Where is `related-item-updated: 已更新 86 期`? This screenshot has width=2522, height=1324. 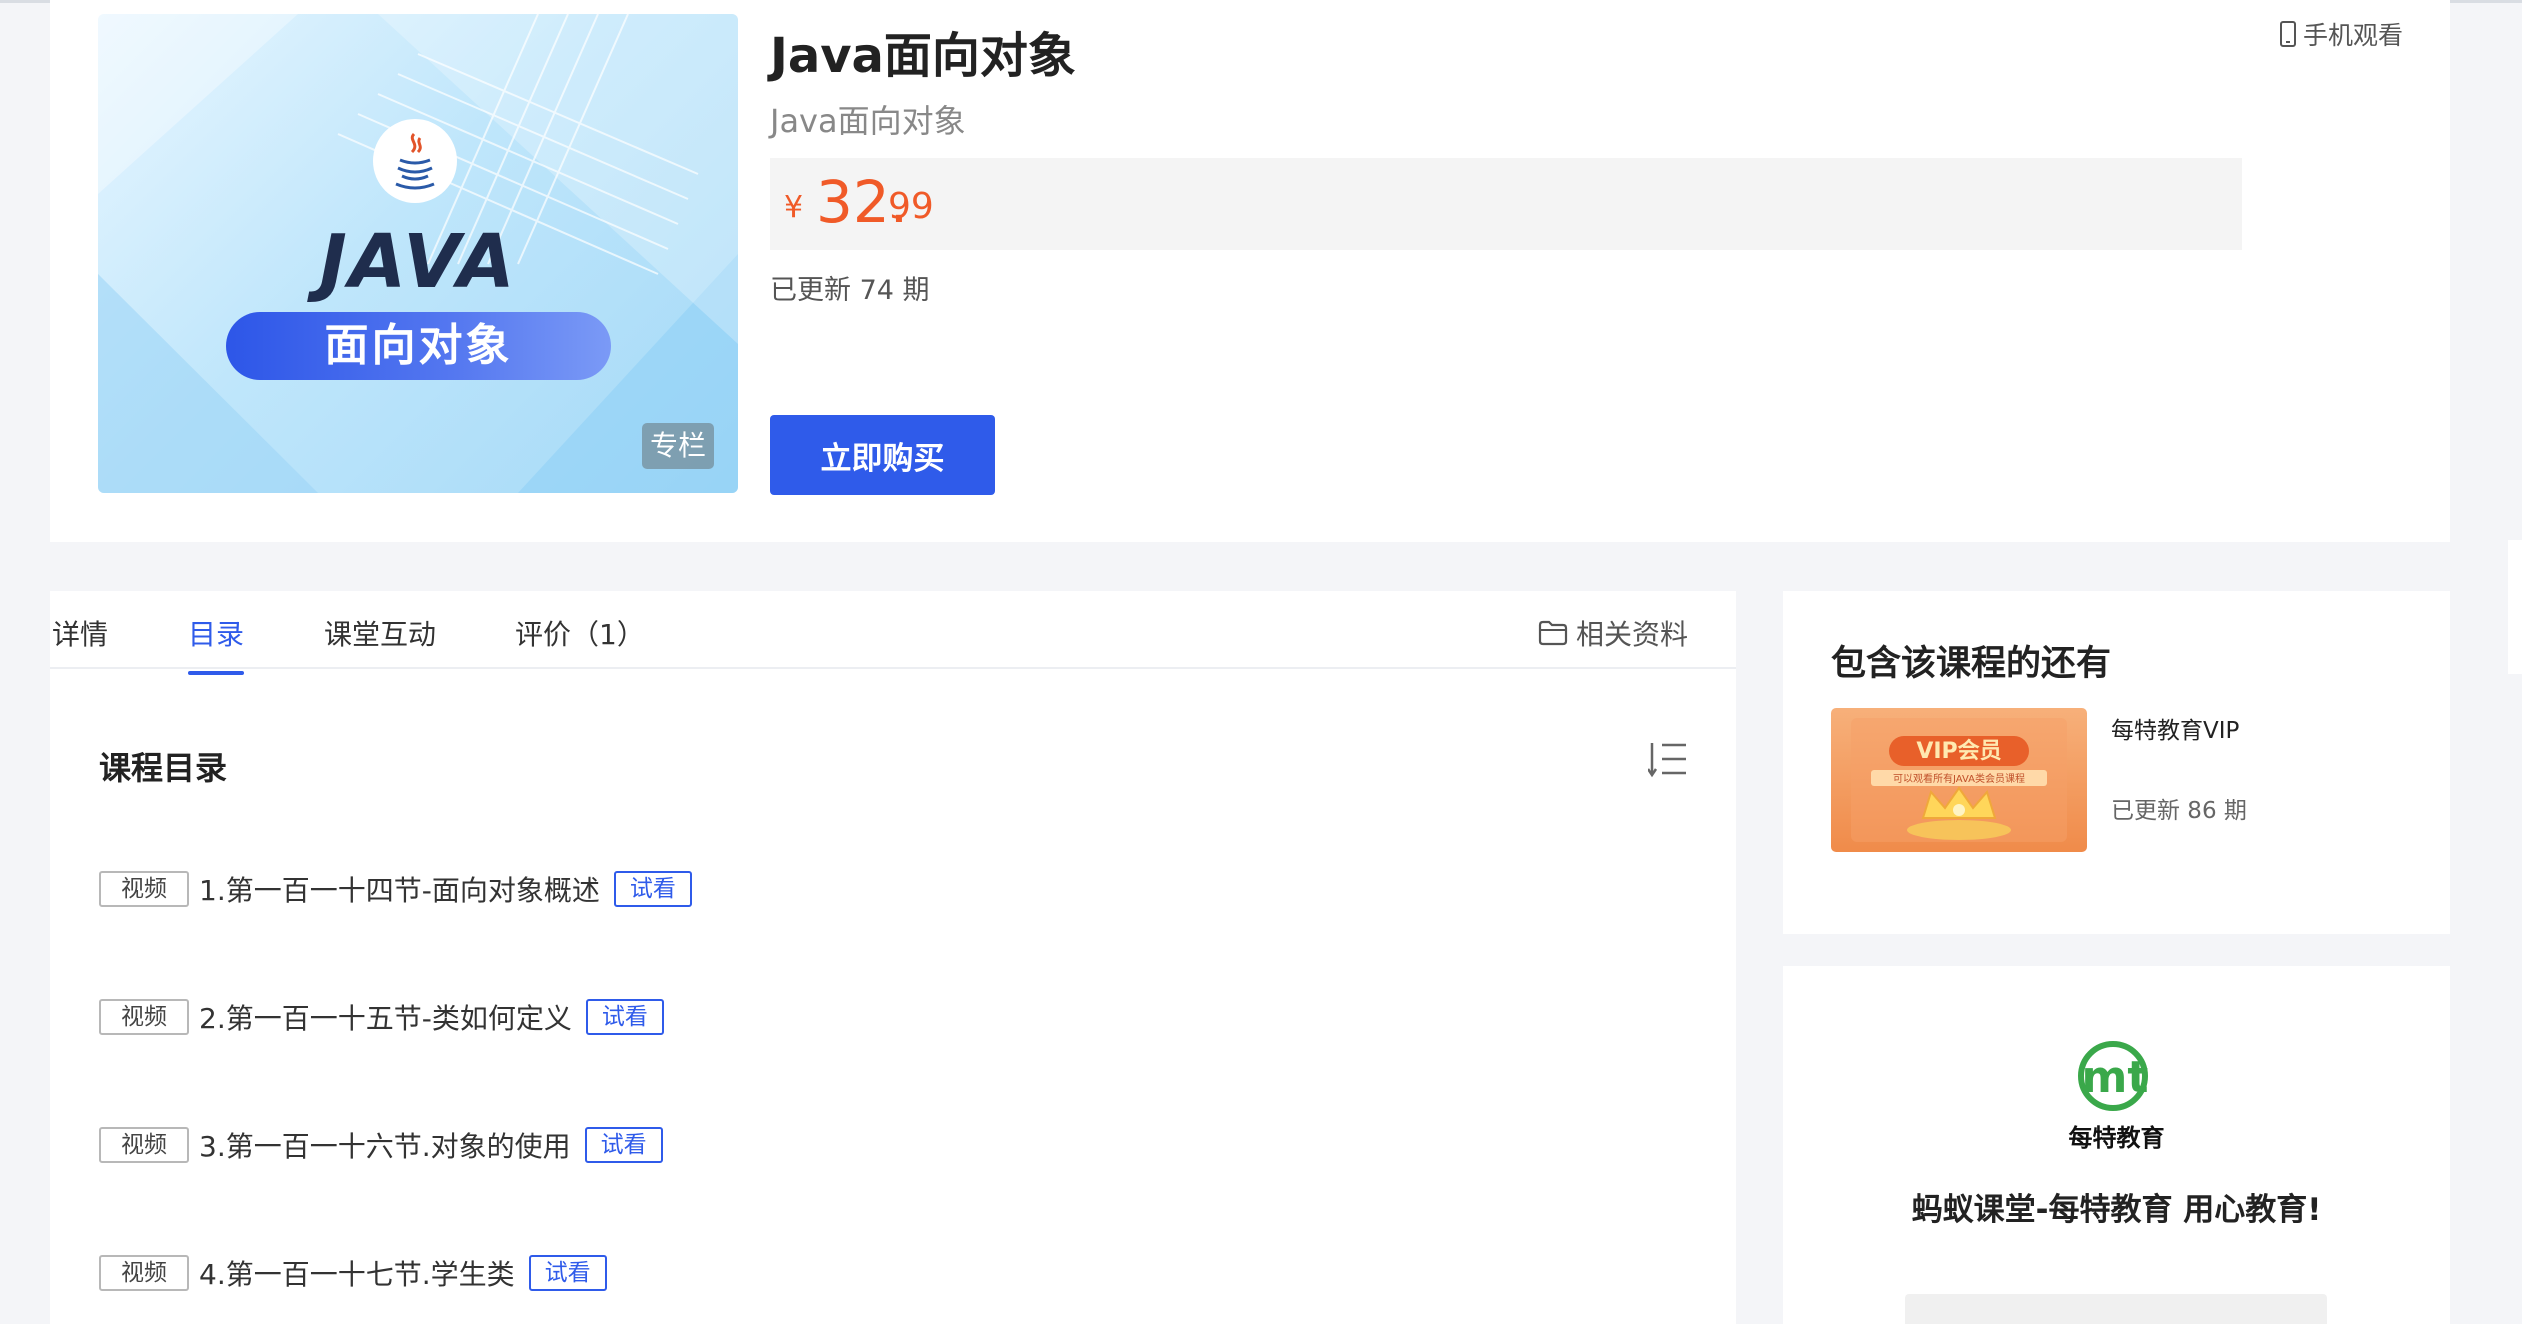
related-item-updated: 已更新 86 期 is located at coordinates (2179, 811).